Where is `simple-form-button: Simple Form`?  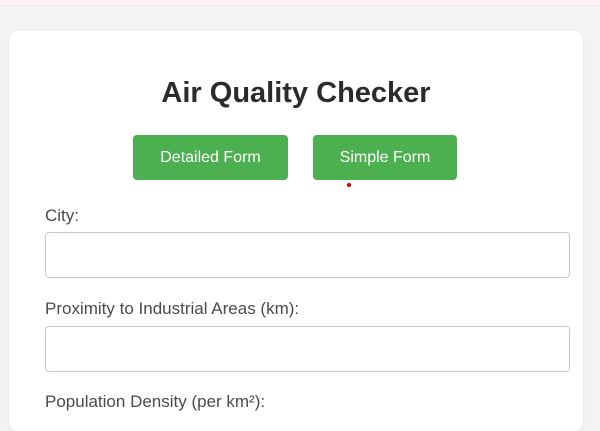
simple-form-button: Simple Form is located at coordinates (385, 157).